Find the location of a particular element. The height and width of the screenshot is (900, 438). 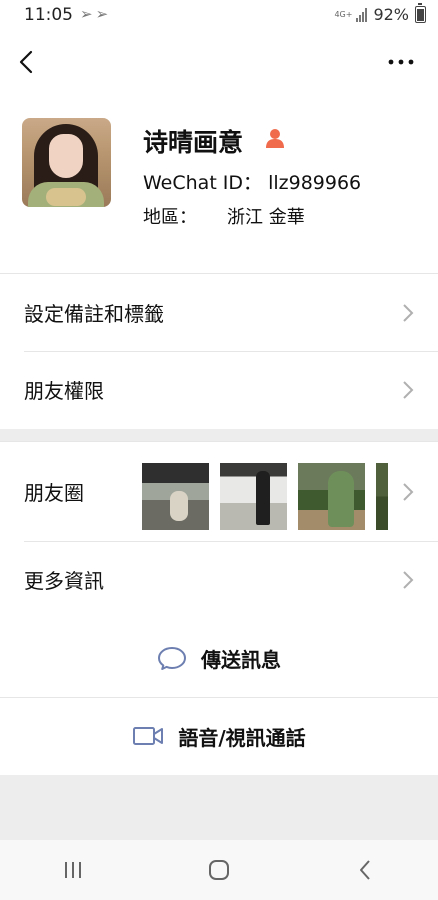

home-icon is located at coordinates (219, 870).